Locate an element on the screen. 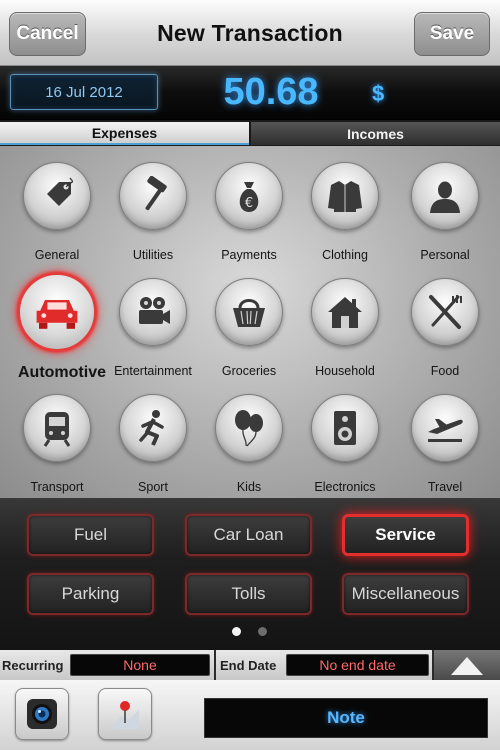  airplane-icon is located at coordinates (445, 430).